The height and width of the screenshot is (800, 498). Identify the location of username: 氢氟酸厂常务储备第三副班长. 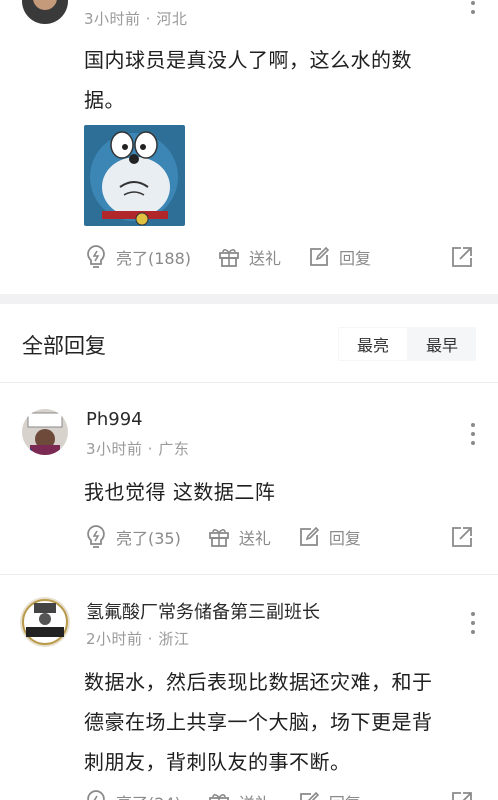
(203, 611).